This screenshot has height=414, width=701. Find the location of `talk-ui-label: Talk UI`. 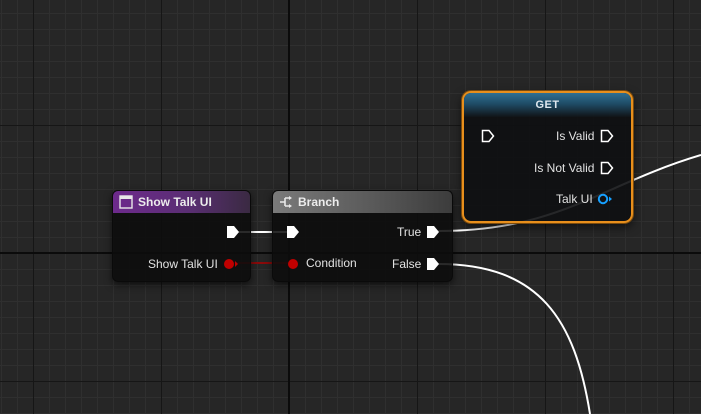

talk-ui-label: Talk UI is located at coordinates (574, 199).